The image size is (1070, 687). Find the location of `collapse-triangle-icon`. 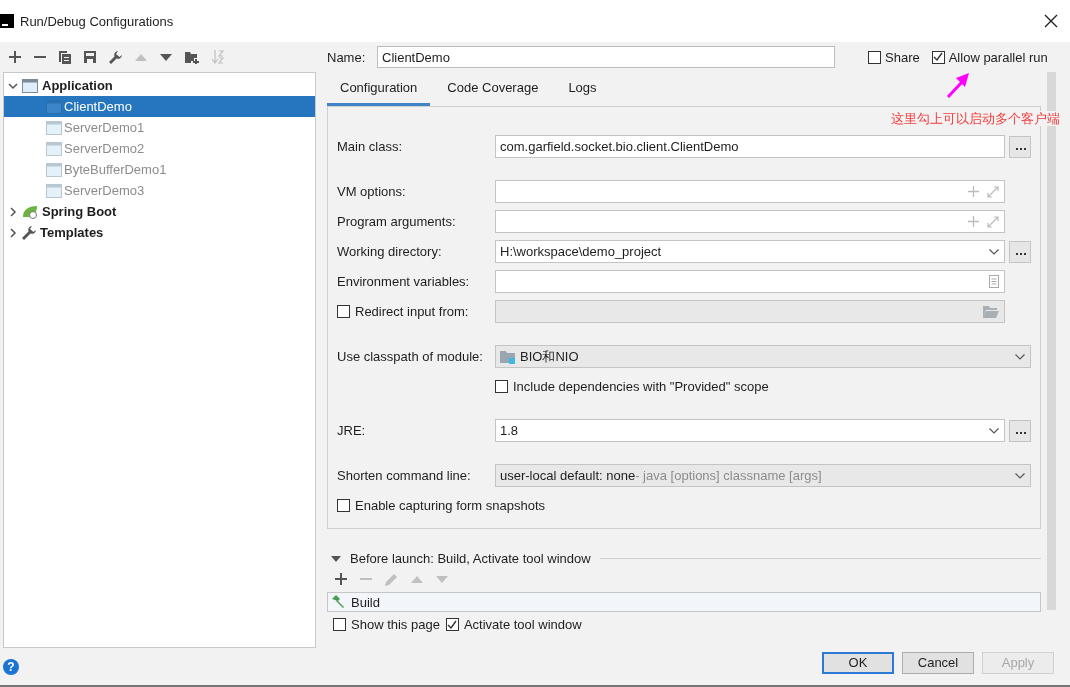

collapse-triangle-icon is located at coordinates (336, 558).